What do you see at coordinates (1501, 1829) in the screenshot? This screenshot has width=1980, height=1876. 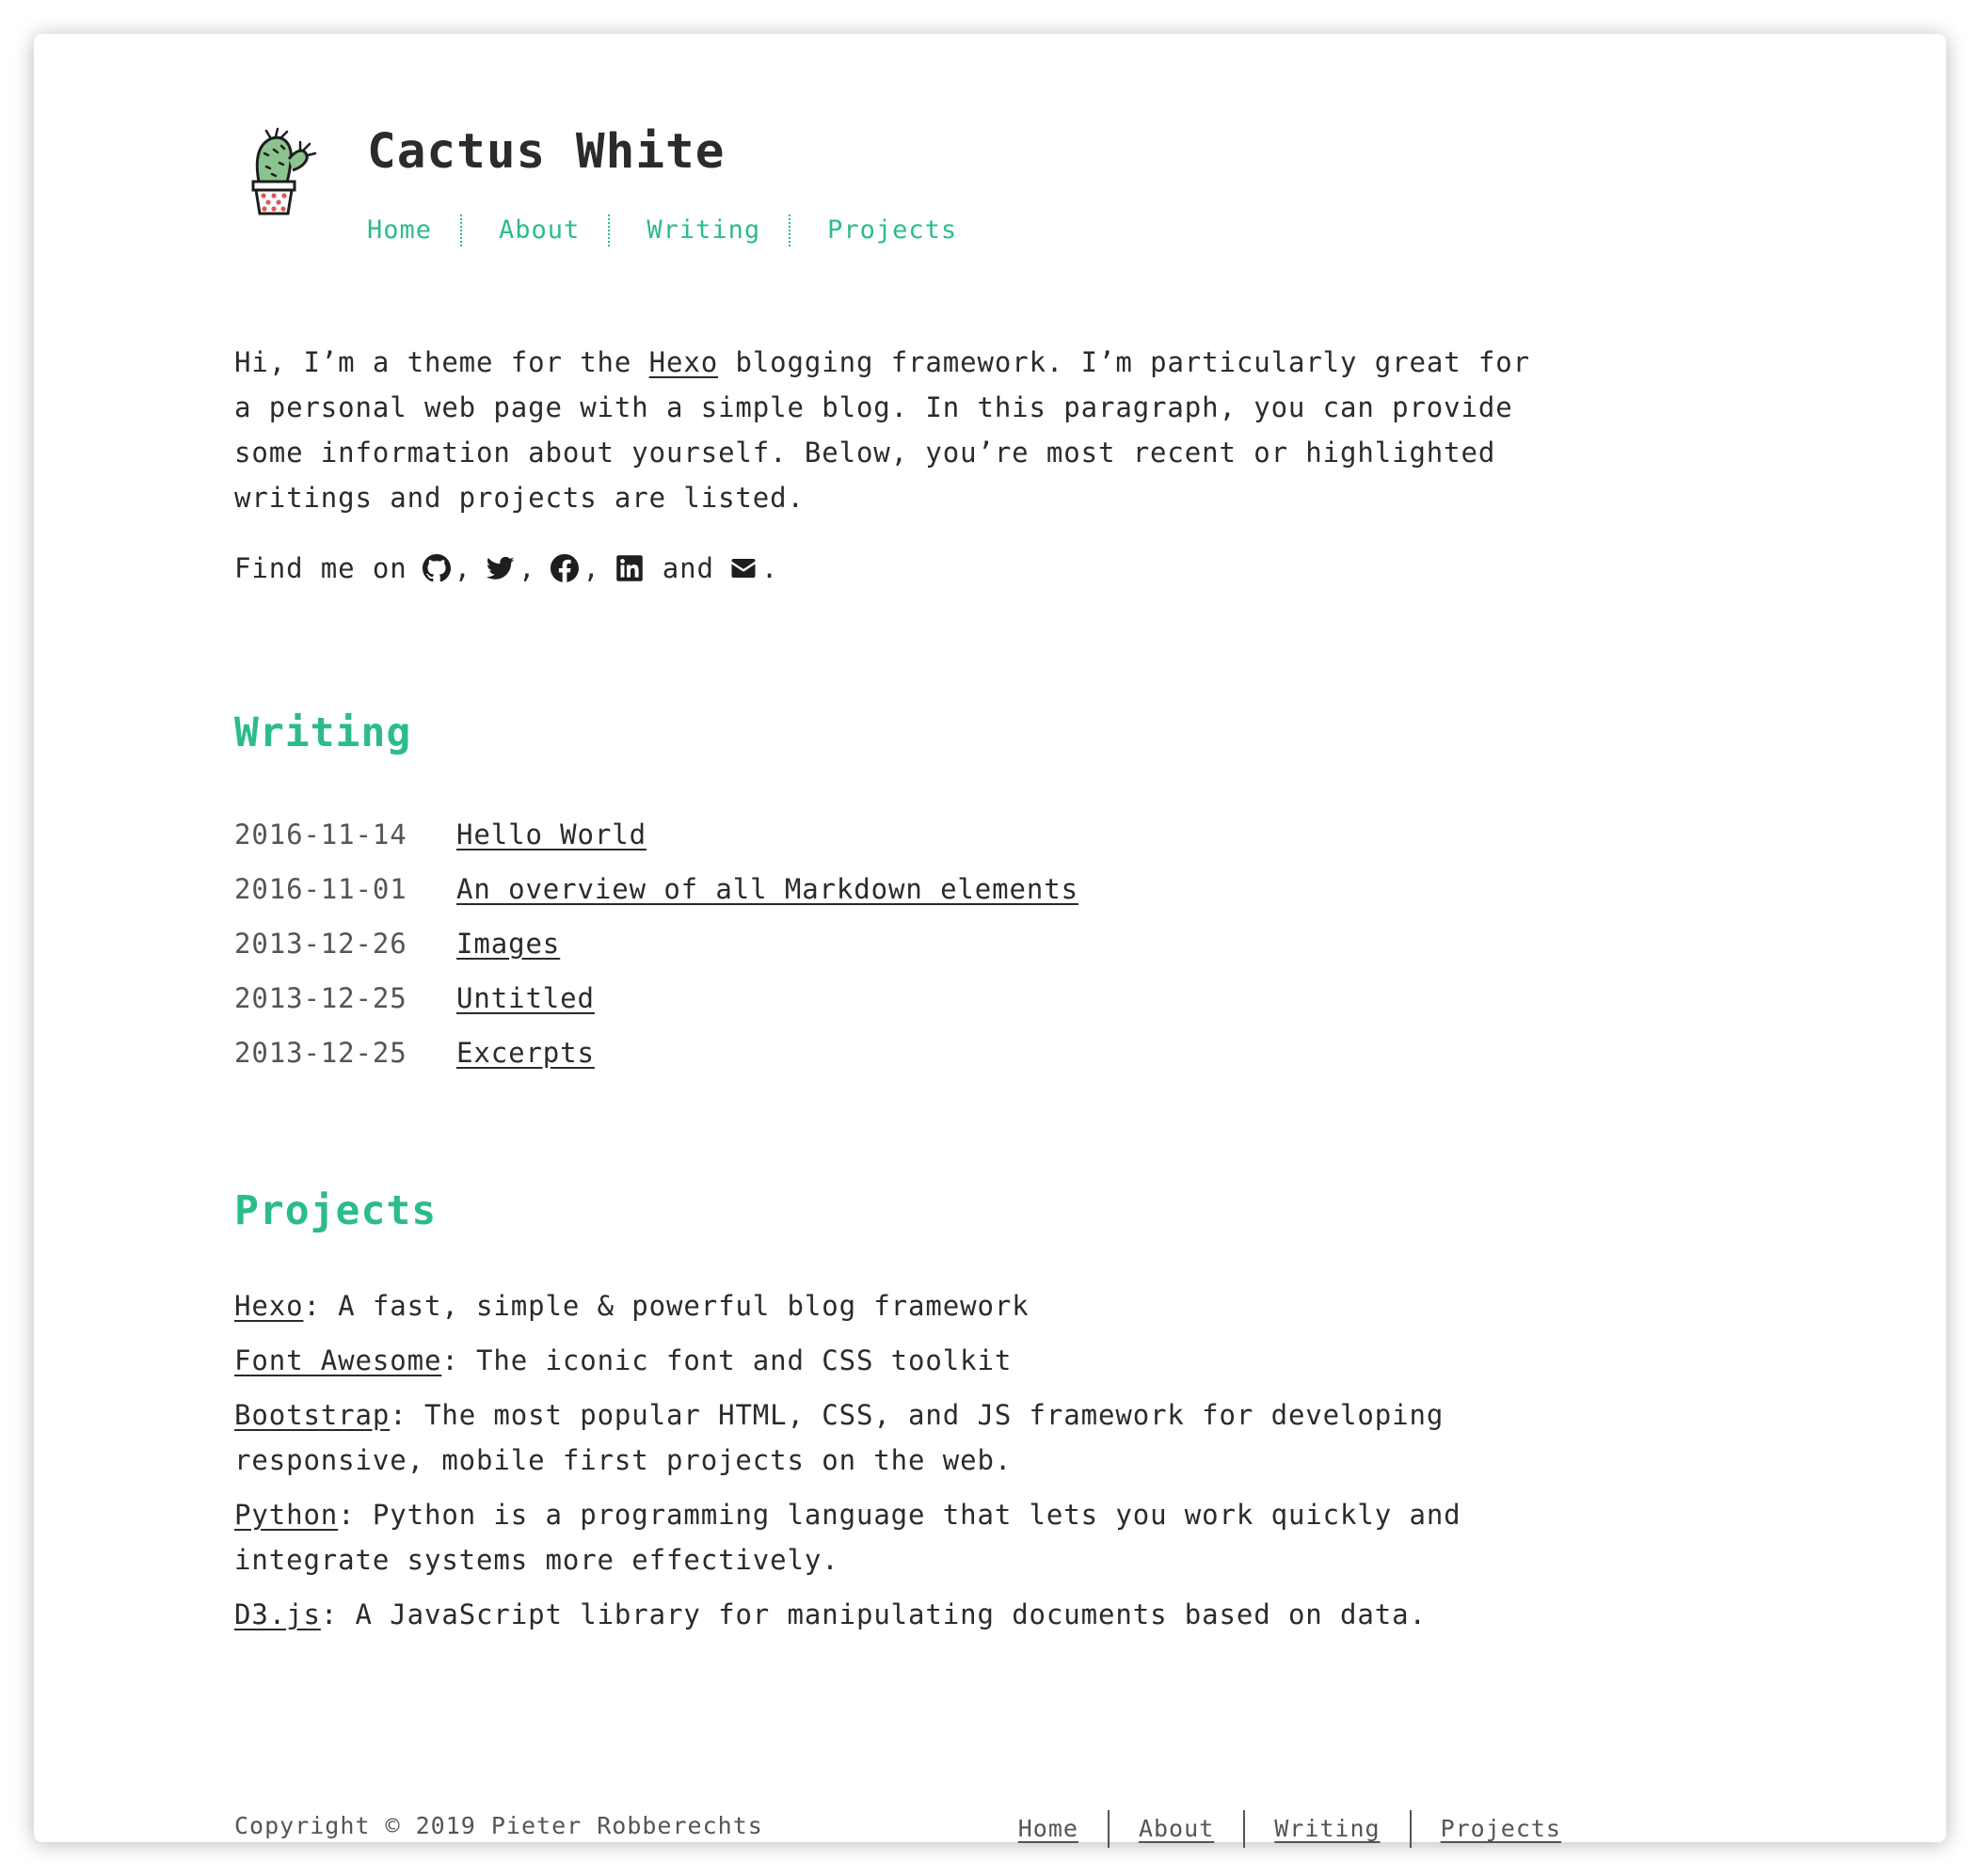 I see `footer-projects-link: Projects` at bounding box center [1501, 1829].